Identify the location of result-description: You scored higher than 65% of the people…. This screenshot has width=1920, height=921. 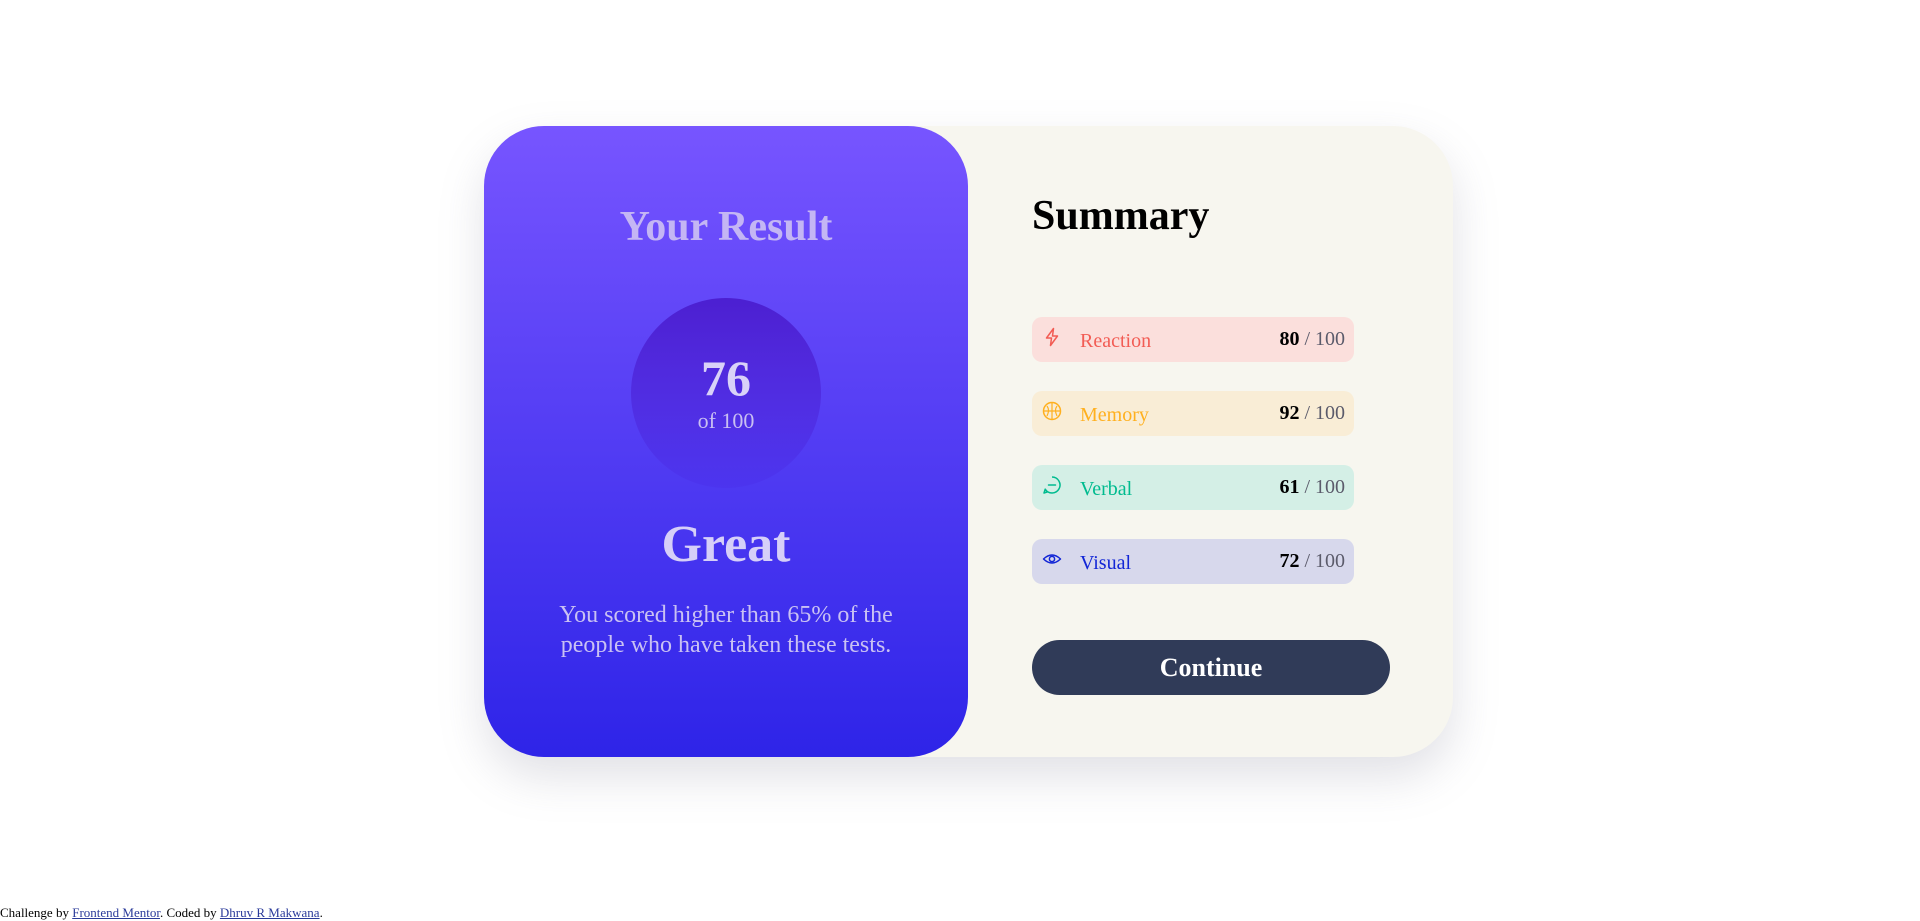
(726, 630).